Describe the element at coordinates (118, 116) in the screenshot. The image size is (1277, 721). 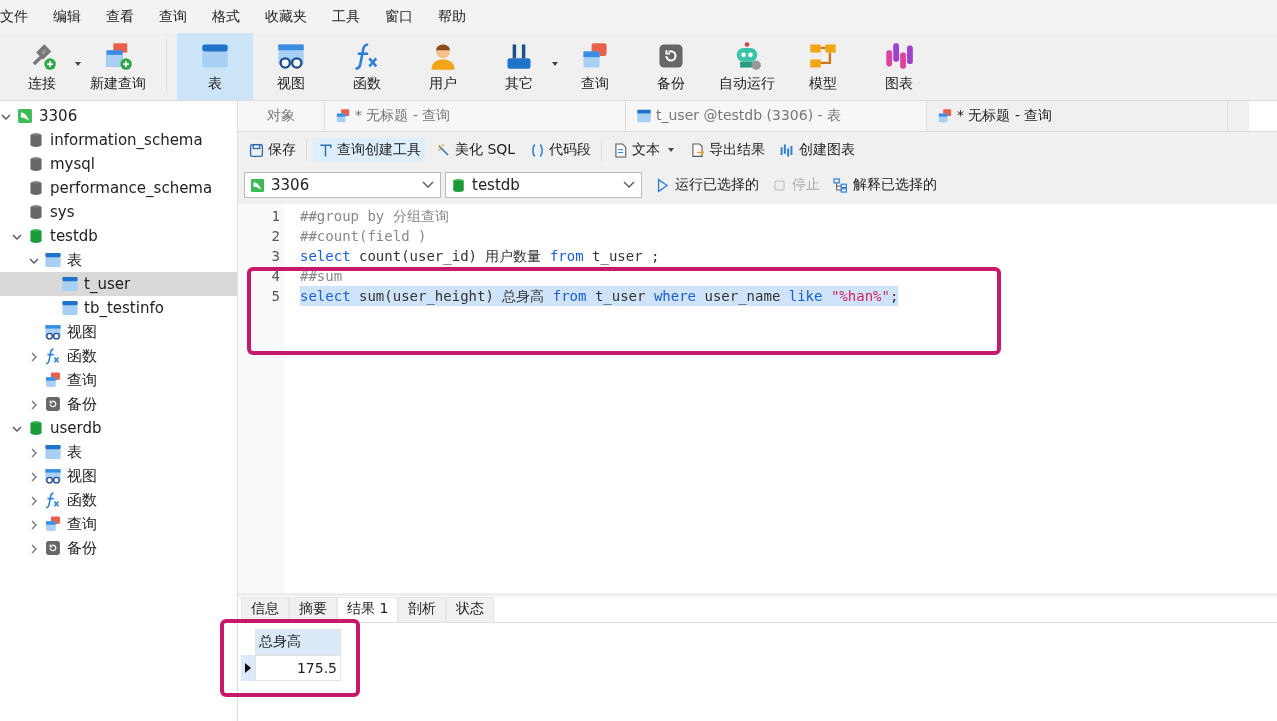
I see `tree-item: 3306` at that location.